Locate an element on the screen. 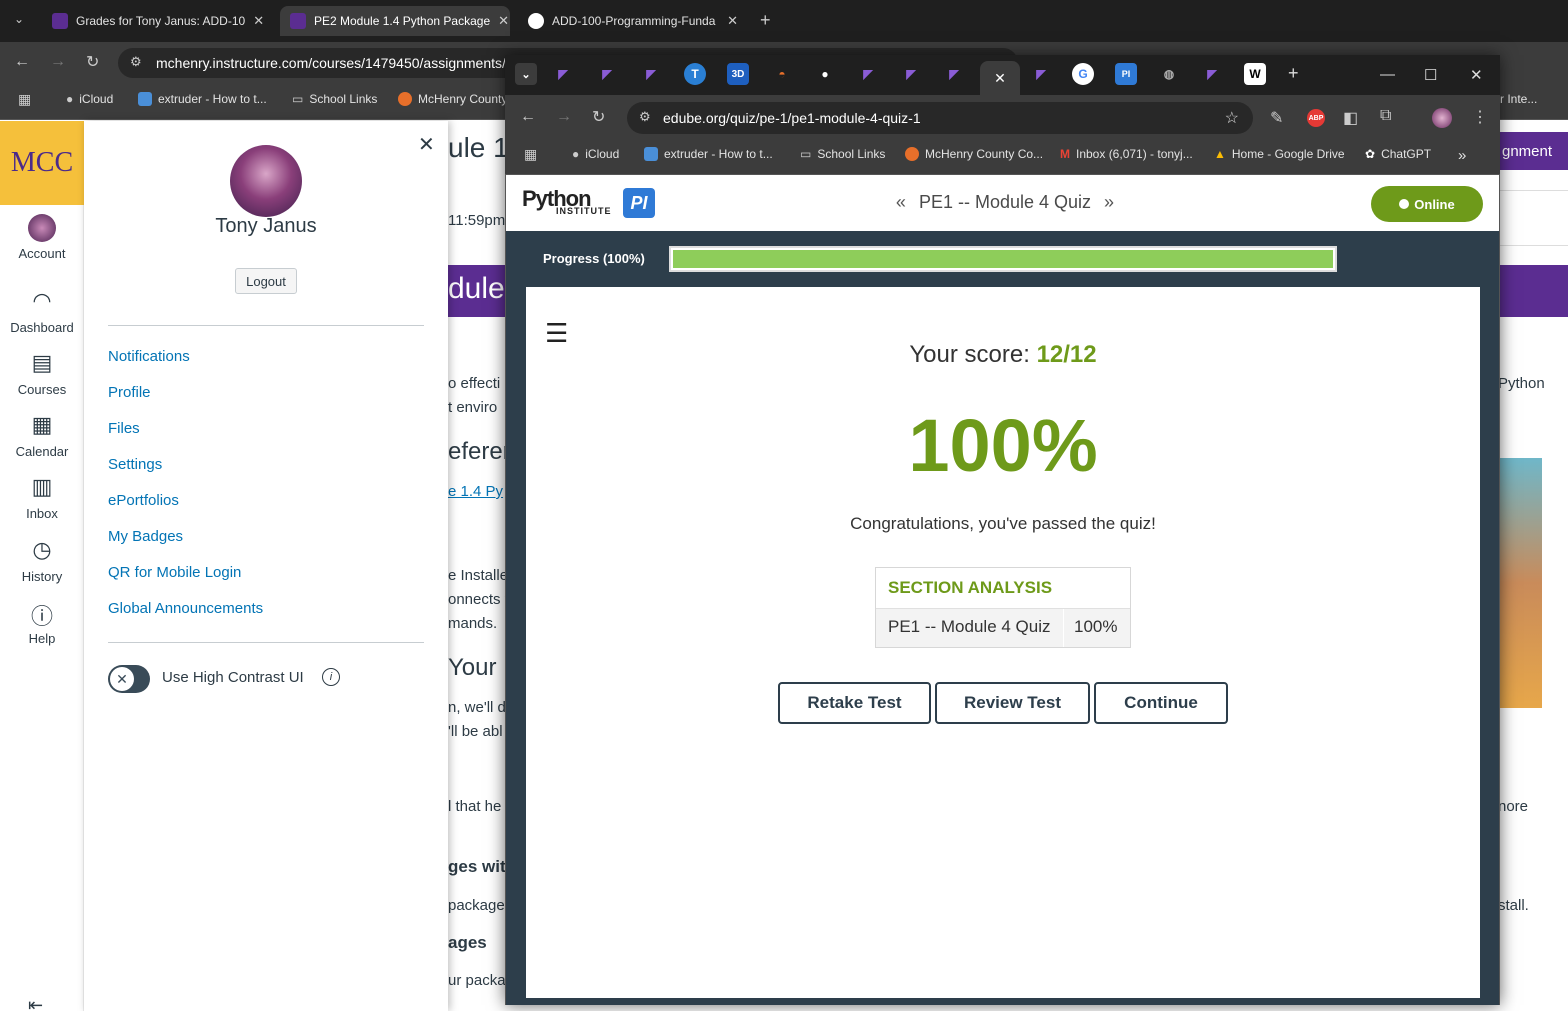  page-text-line: ages is located at coordinates (467, 942).